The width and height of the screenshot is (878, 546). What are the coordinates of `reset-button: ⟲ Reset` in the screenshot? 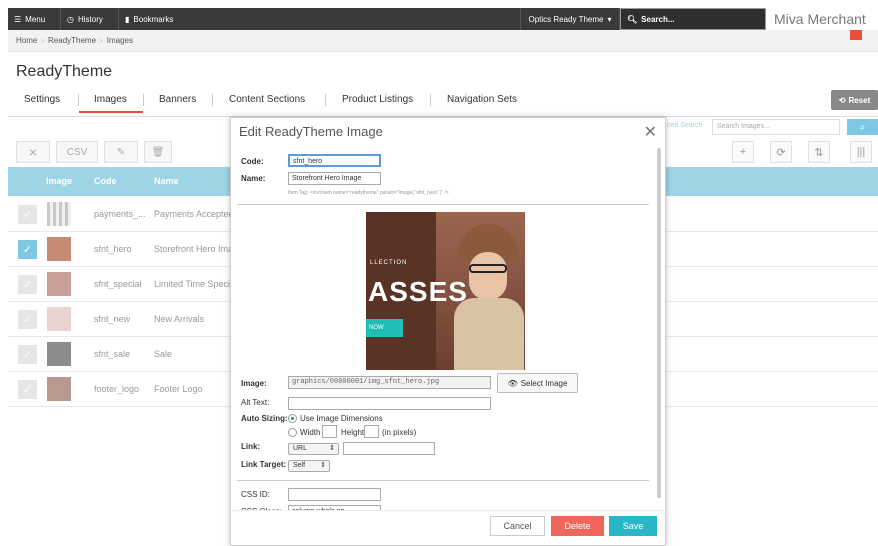 It's located at (854, 100).